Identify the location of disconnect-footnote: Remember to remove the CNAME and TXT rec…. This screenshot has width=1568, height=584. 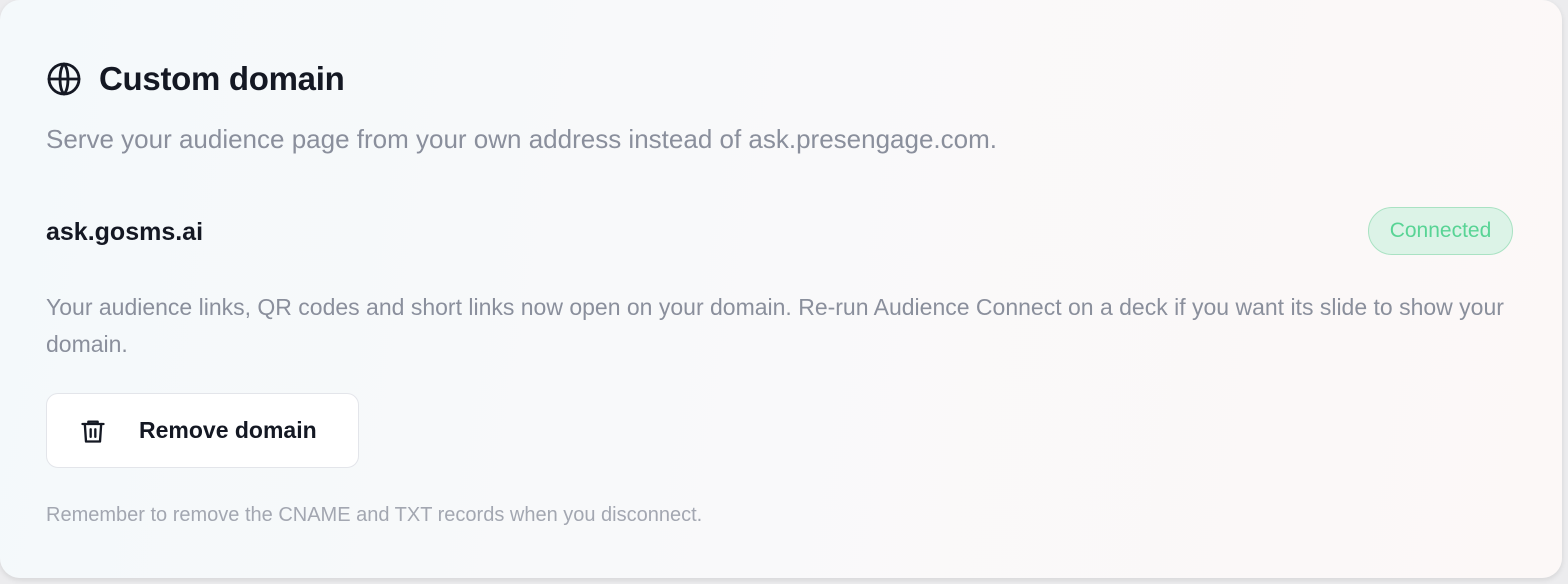
(374, 515).